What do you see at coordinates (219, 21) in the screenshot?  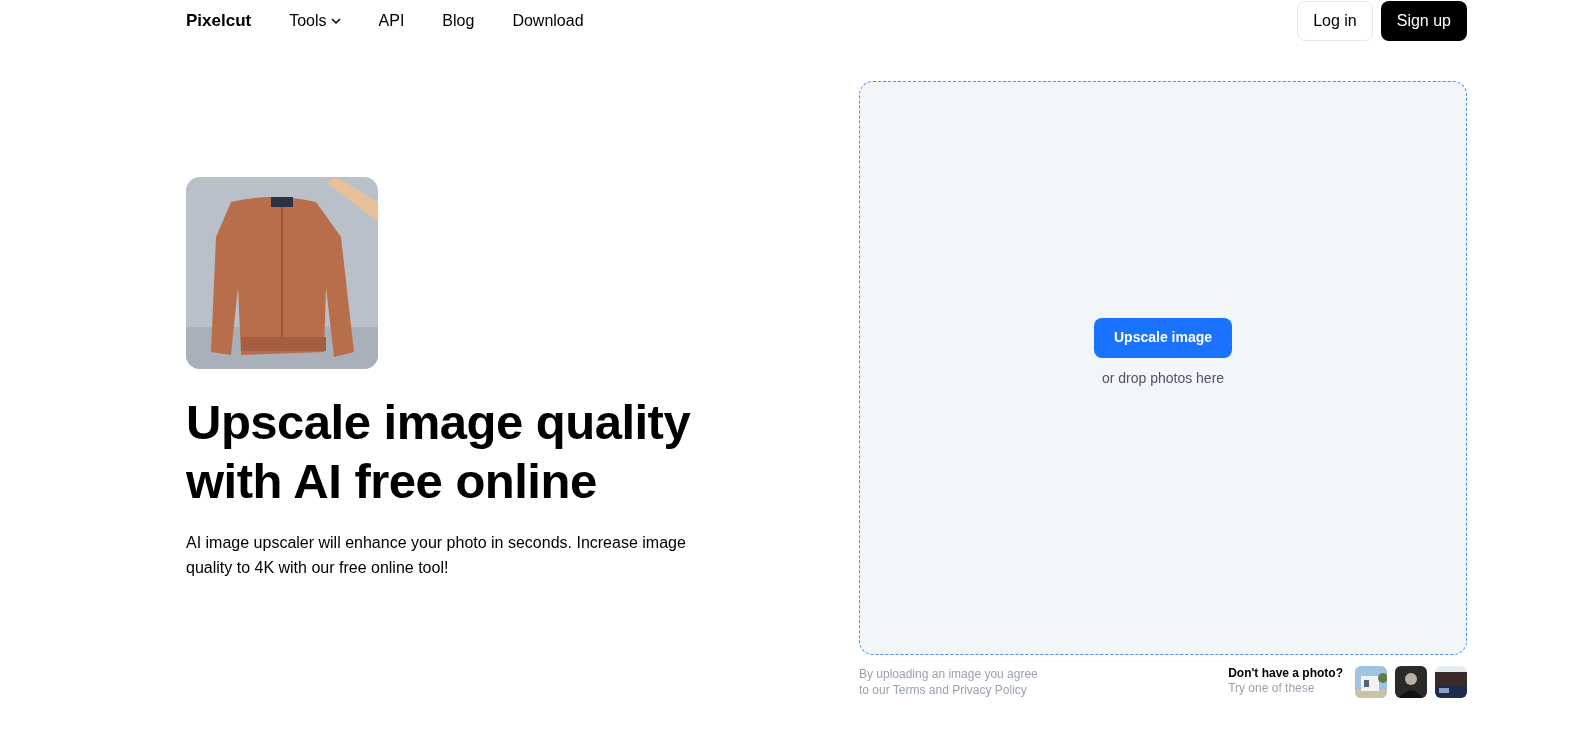 I see `logo: Pixelcut` at bounding box center [219, 21].